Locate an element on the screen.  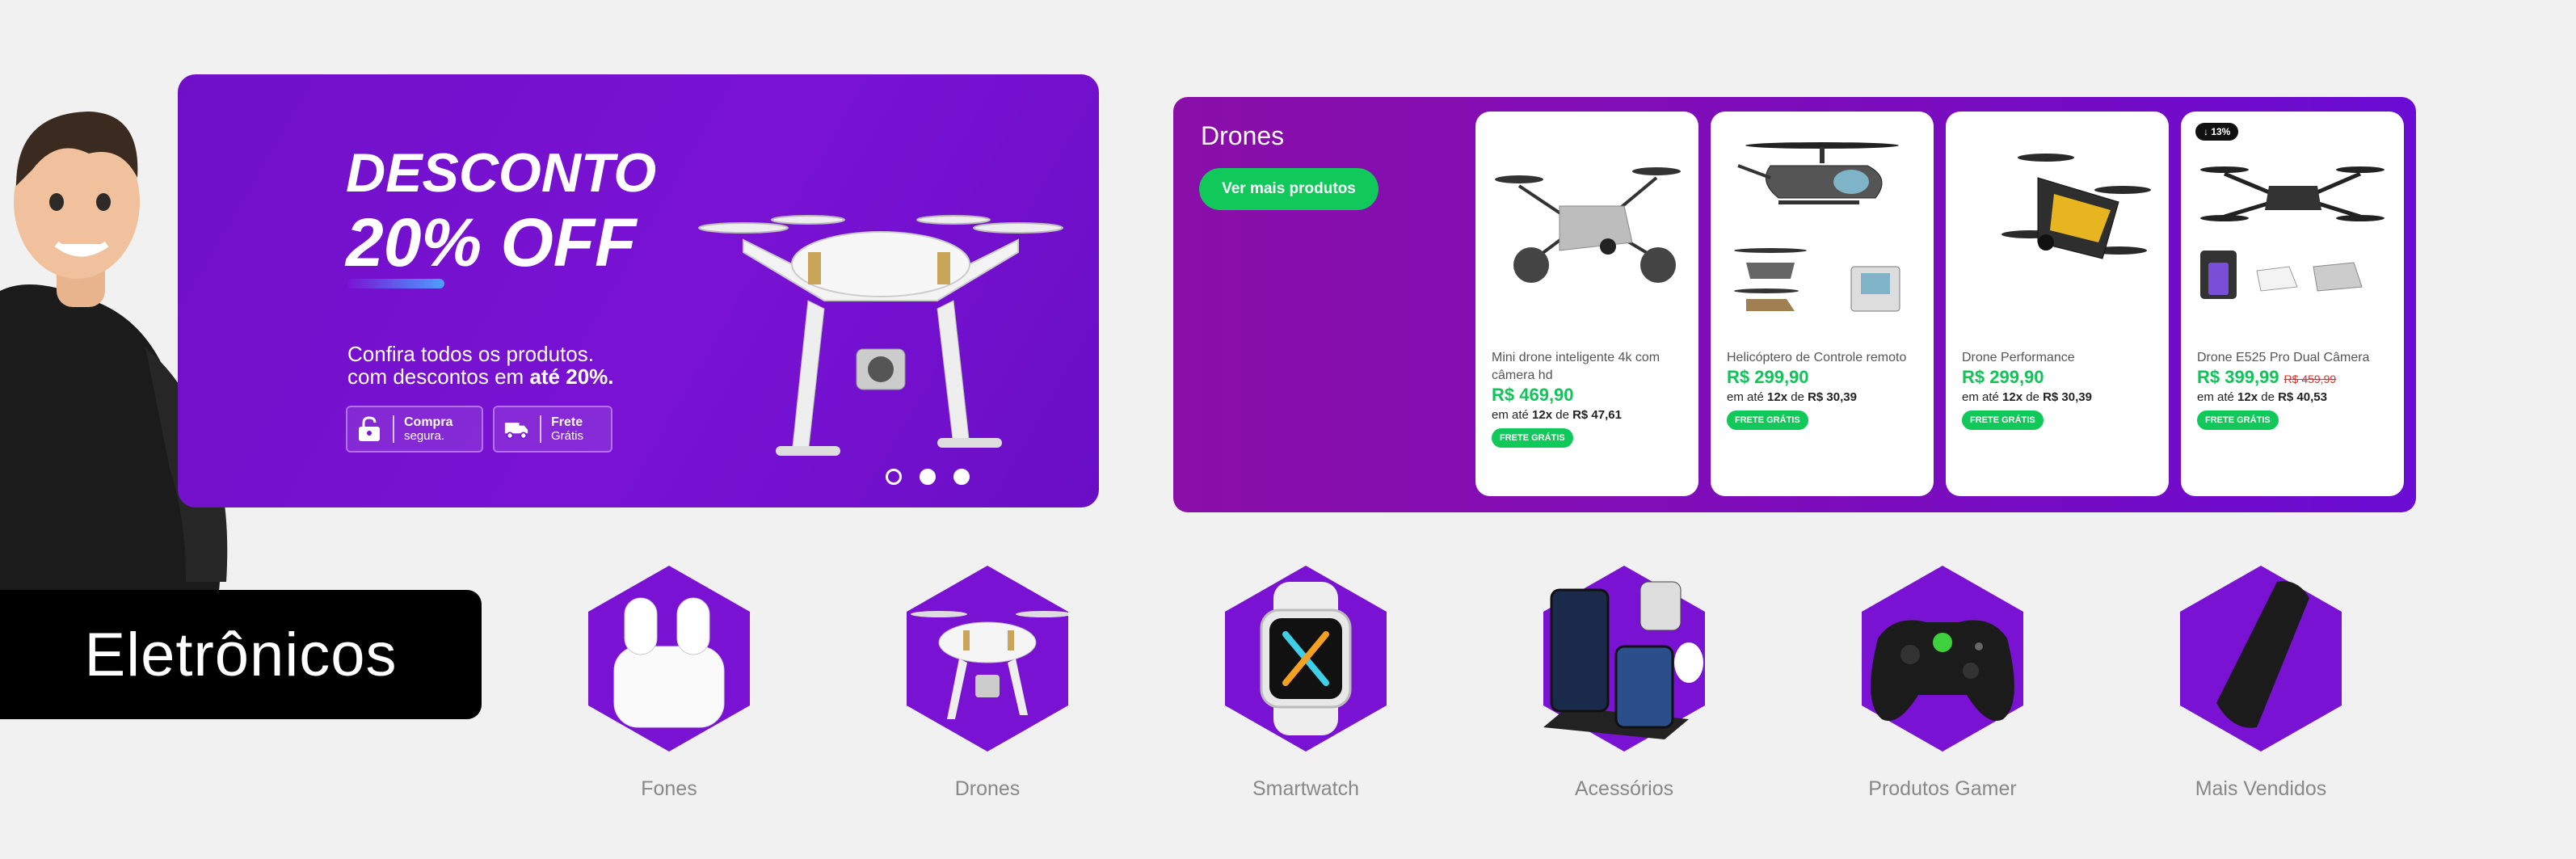
product-price: R$ 399,99 R$ 459,99 is located at coordinates (2266, 377).